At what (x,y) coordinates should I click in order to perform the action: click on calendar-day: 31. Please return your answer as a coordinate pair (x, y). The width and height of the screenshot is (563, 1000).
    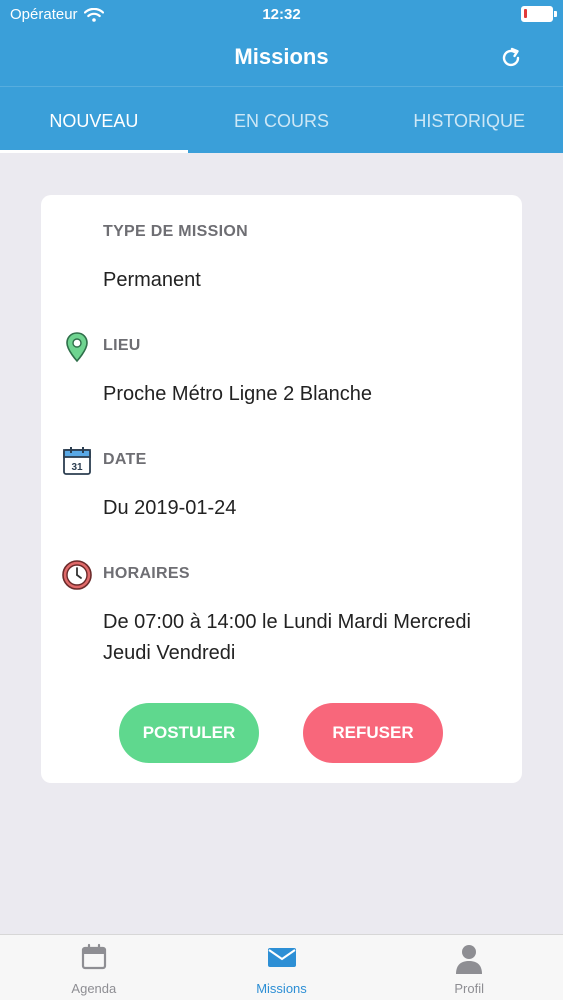
    Looking at the image, I should click on (77, 467).